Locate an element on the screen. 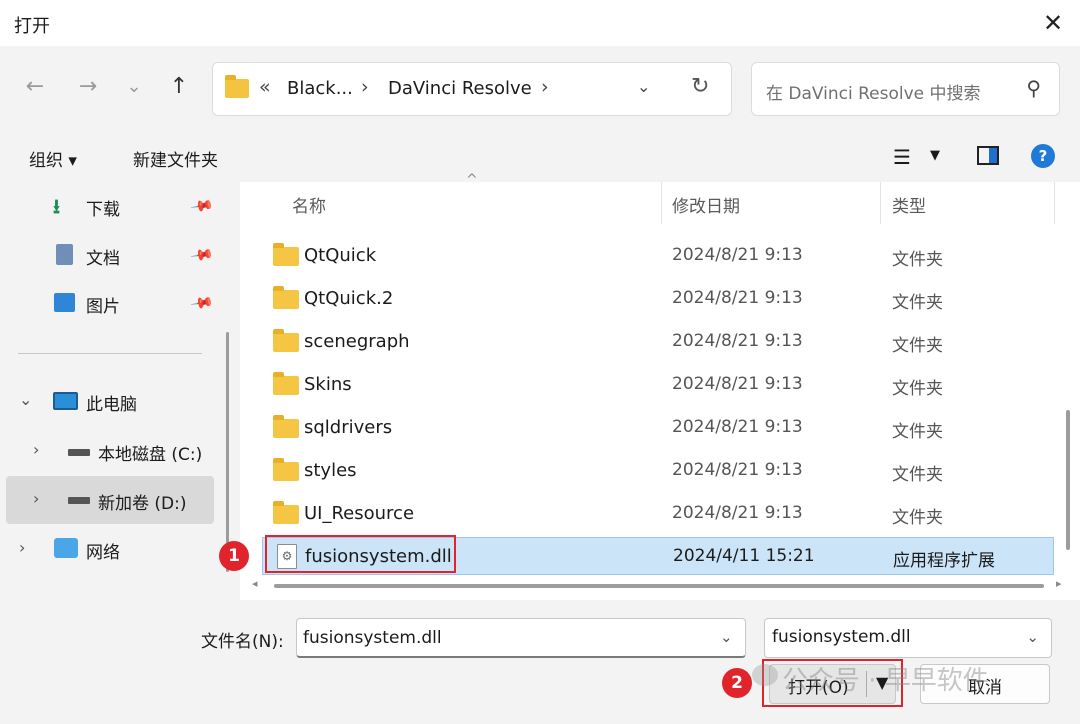 The image size is (1080, 724). title-bar is located at coordinates (540, 23).